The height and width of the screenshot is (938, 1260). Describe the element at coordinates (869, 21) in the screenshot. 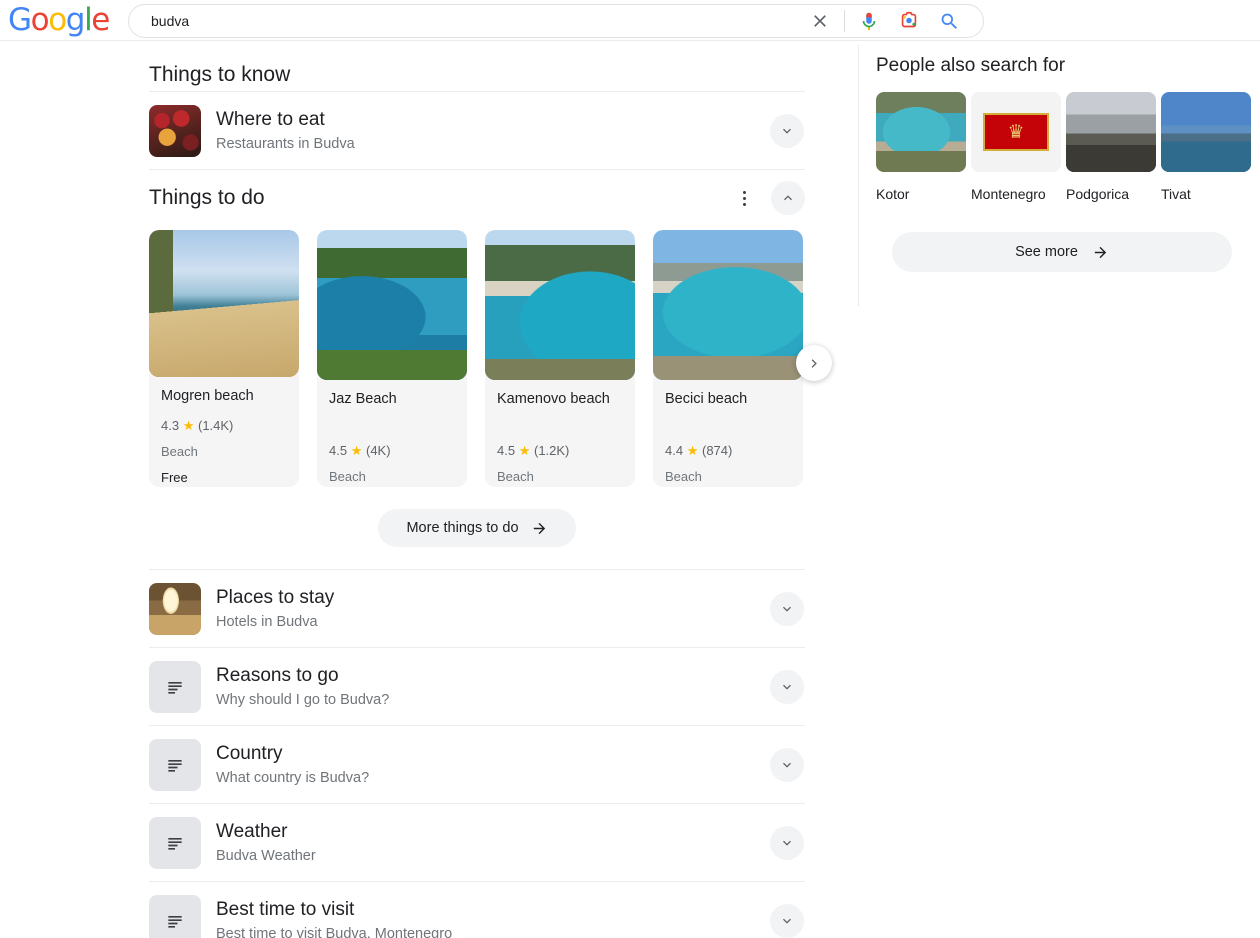

I see `microphone-icon` at that location.